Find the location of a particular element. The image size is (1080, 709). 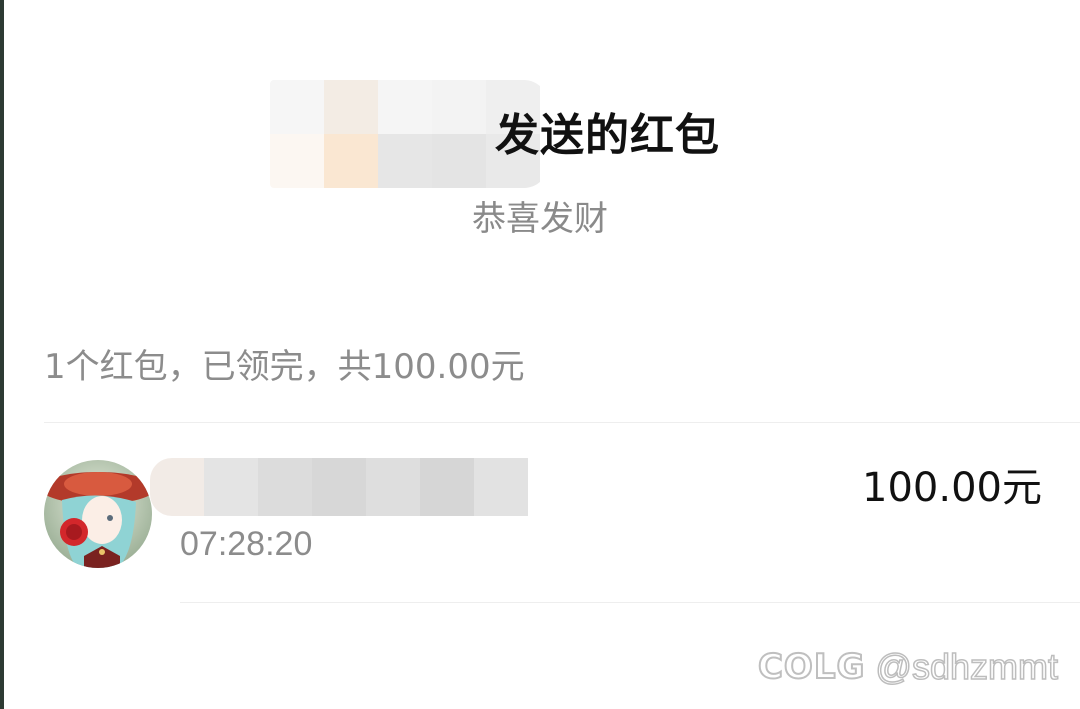

watermark-handle: @sdhzmmt is located at coordinates (967, 666).